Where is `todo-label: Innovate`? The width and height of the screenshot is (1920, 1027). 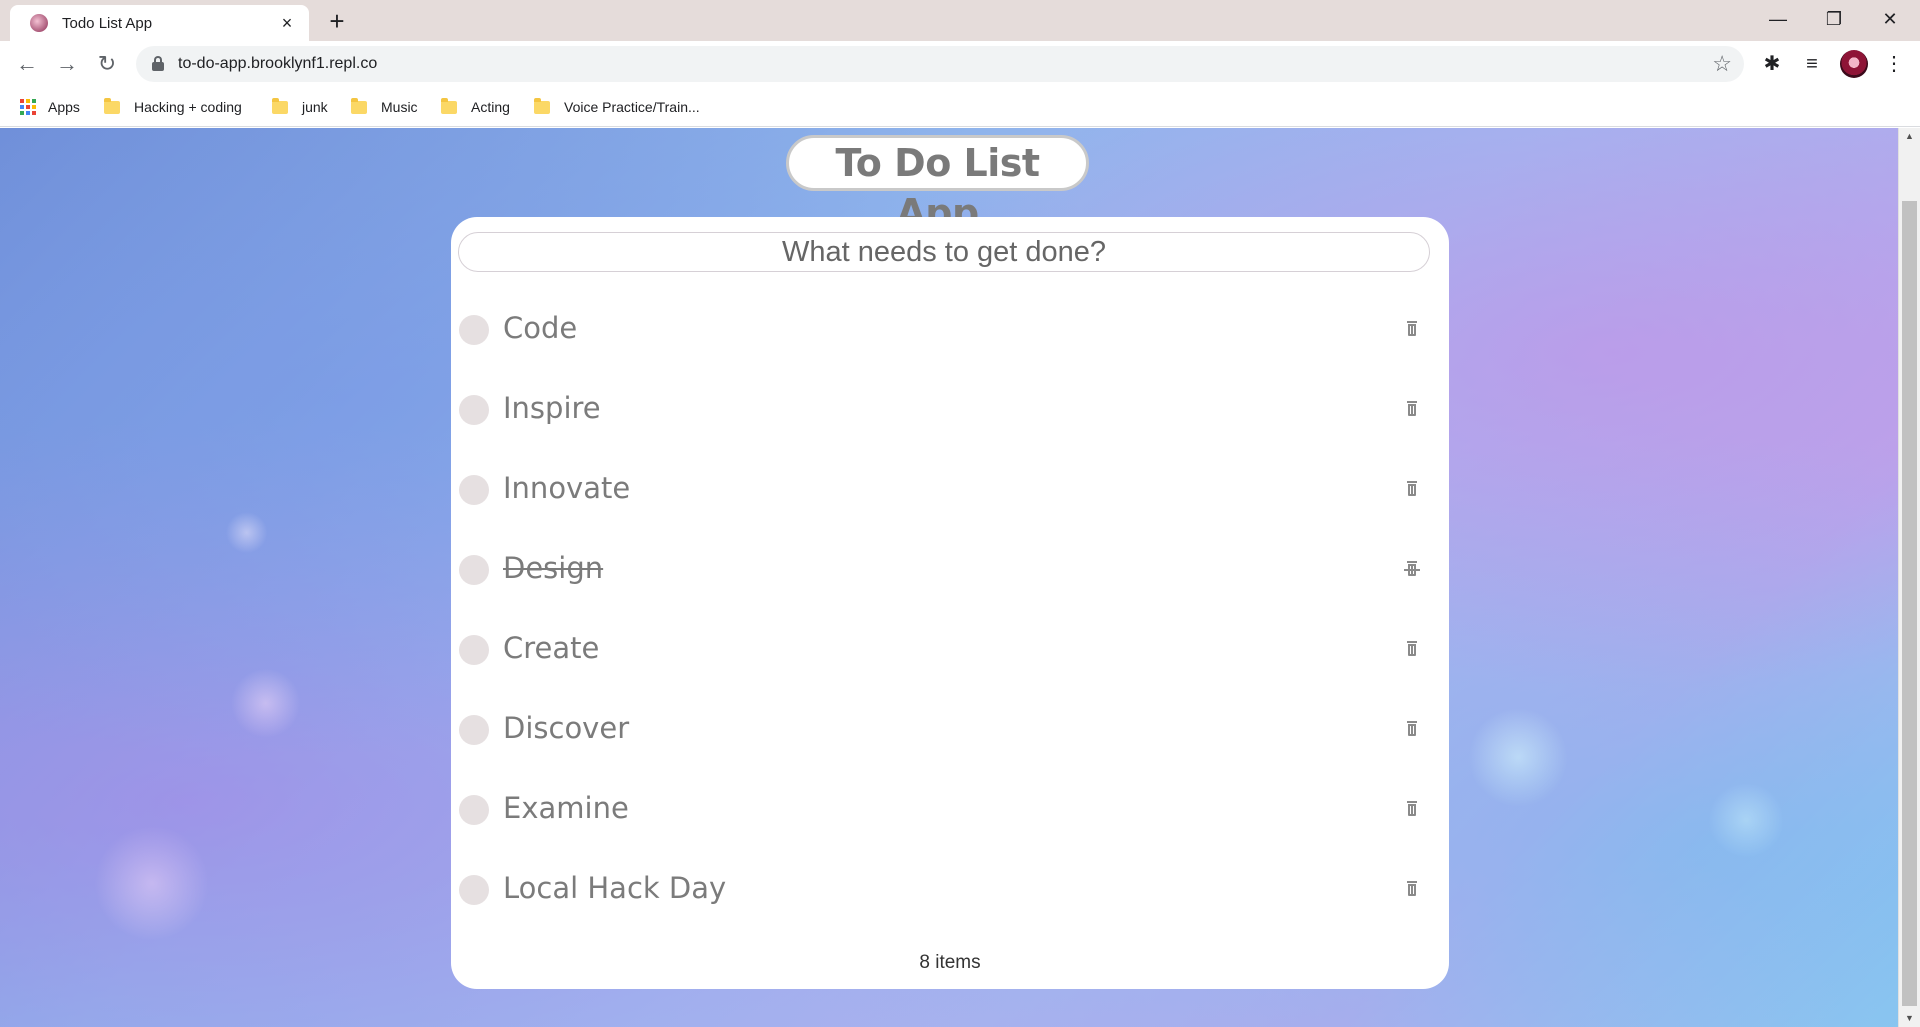
todo-label: Innovate is located at coordinates (566, 488).